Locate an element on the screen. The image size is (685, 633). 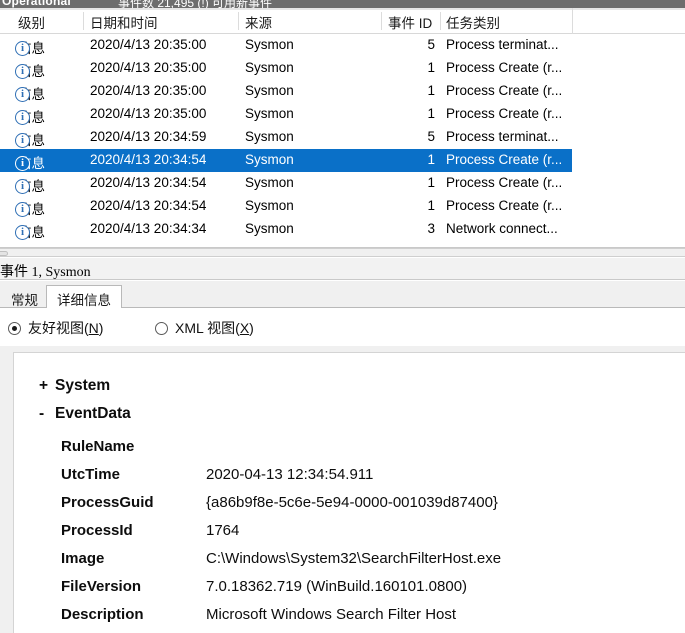
tree-node-label: System is located at coordinates (83, 385).